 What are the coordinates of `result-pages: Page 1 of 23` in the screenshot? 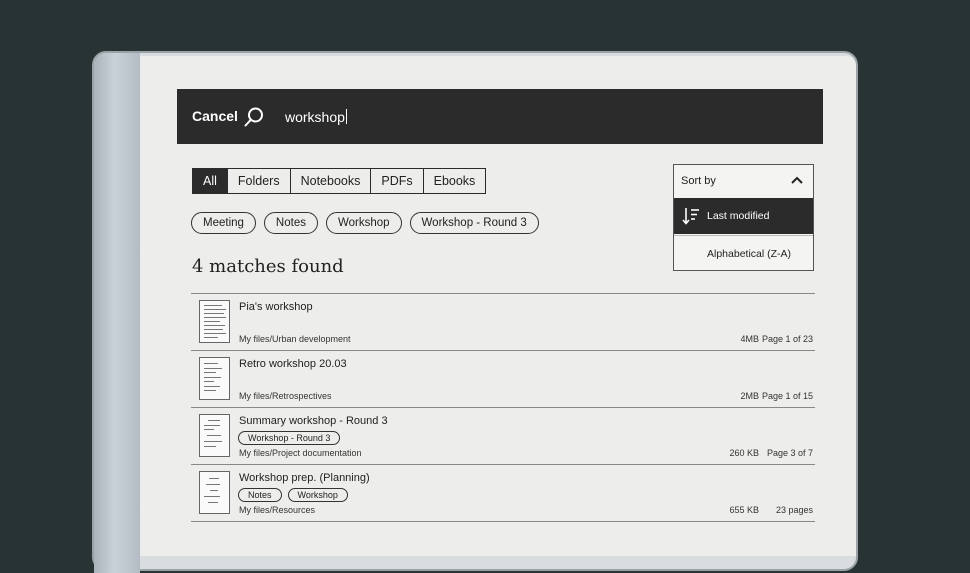 It's located at (787, 339).